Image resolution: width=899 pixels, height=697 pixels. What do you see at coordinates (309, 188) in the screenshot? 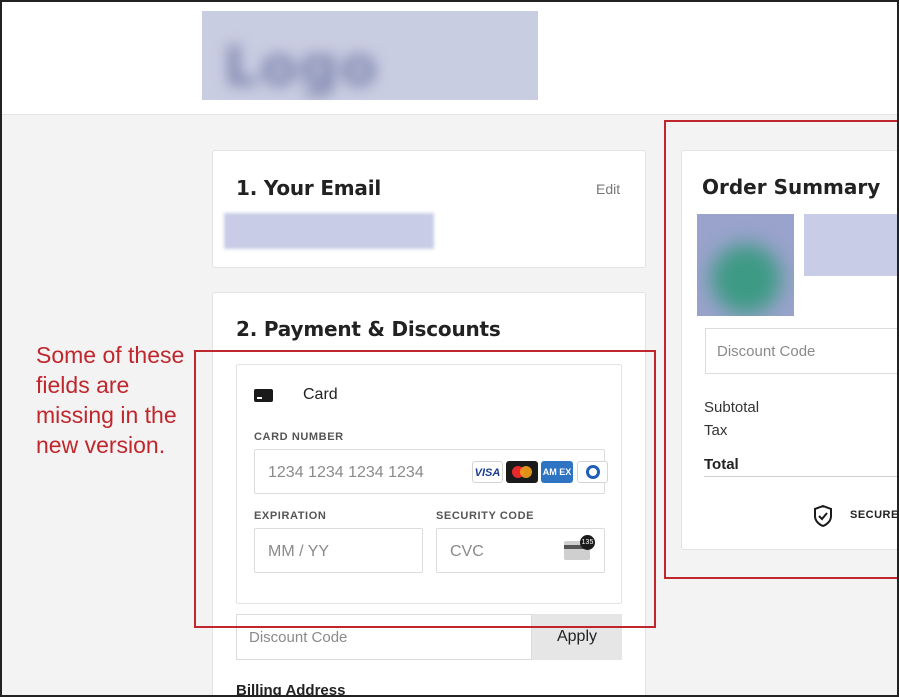
I see `email-section-title: 1. Your Email` at bounding box center [309, 188].